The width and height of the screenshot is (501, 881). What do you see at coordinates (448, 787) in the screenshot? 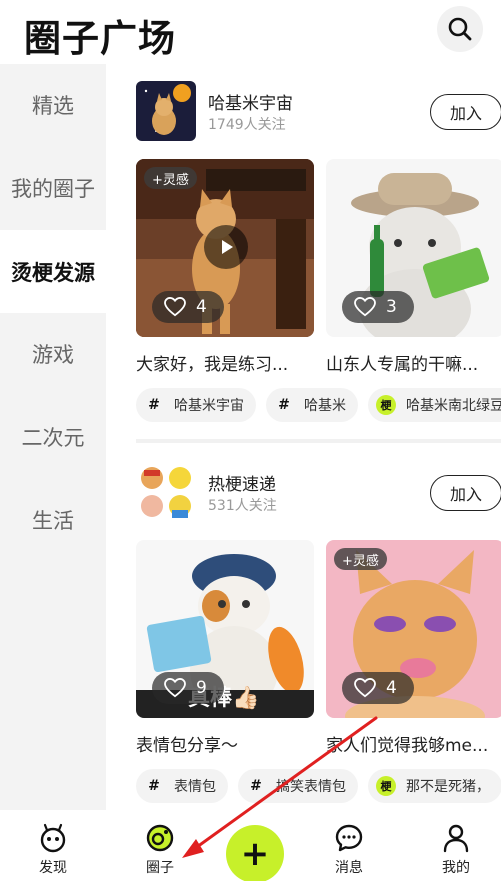
I see `tag-label: 那不是死猪，` at bounding box center [448, 787].